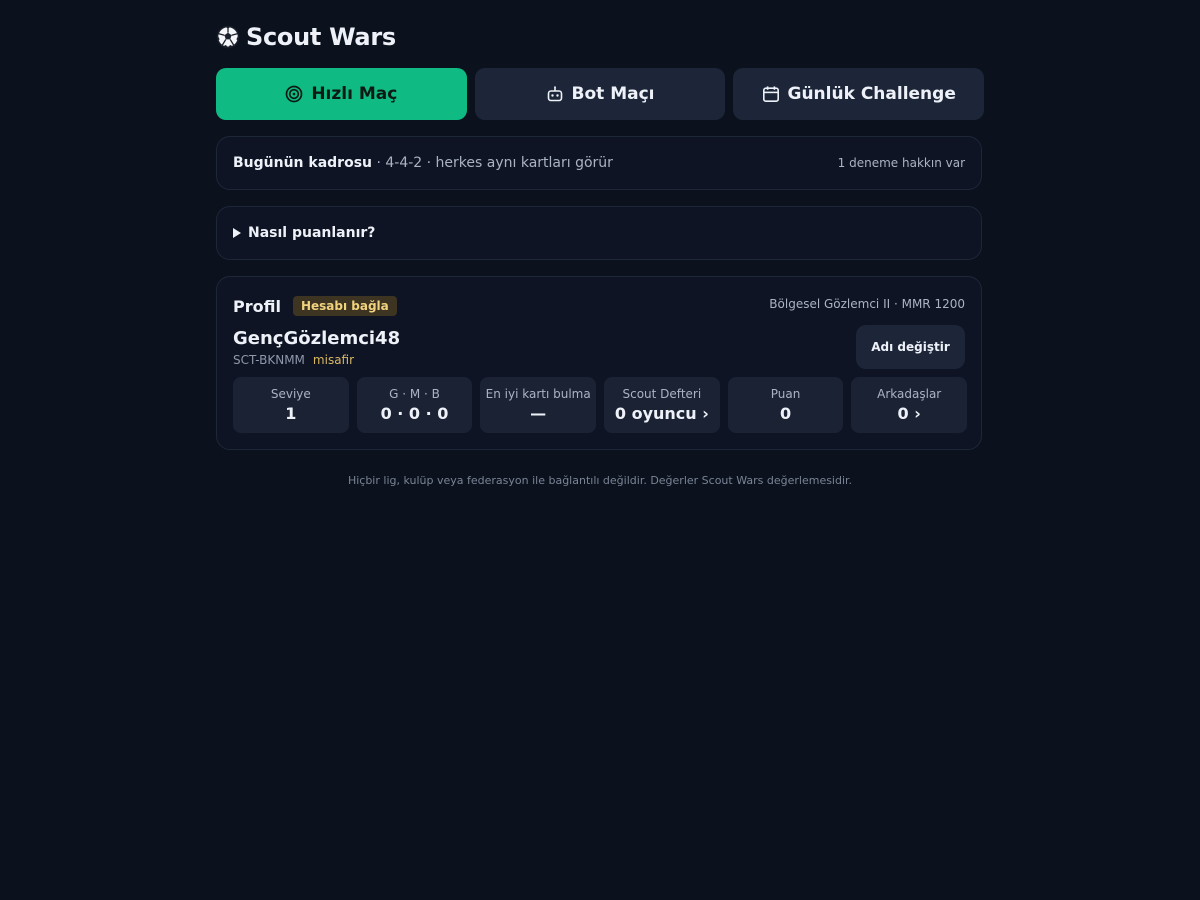  I want to click on stat-scout-notebook: Scout Defteri 0 oyuncu ›, so click(662, 405).